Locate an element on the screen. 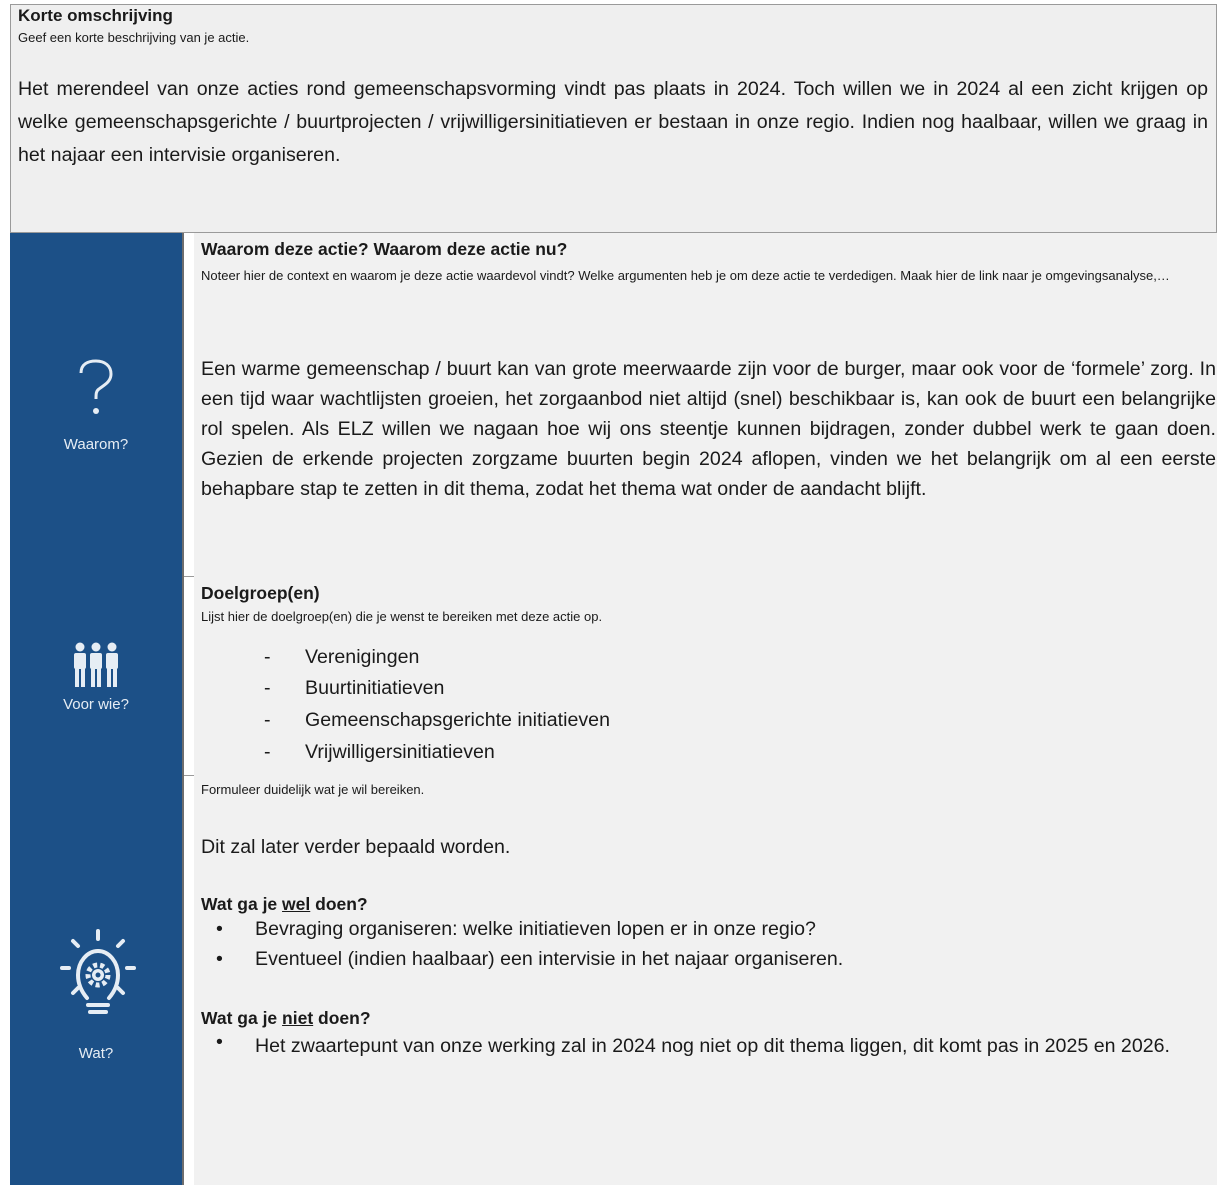 This screenshot has width=1217, height=1185. wat-label: Wat? is located at coordinates (96, 1053).